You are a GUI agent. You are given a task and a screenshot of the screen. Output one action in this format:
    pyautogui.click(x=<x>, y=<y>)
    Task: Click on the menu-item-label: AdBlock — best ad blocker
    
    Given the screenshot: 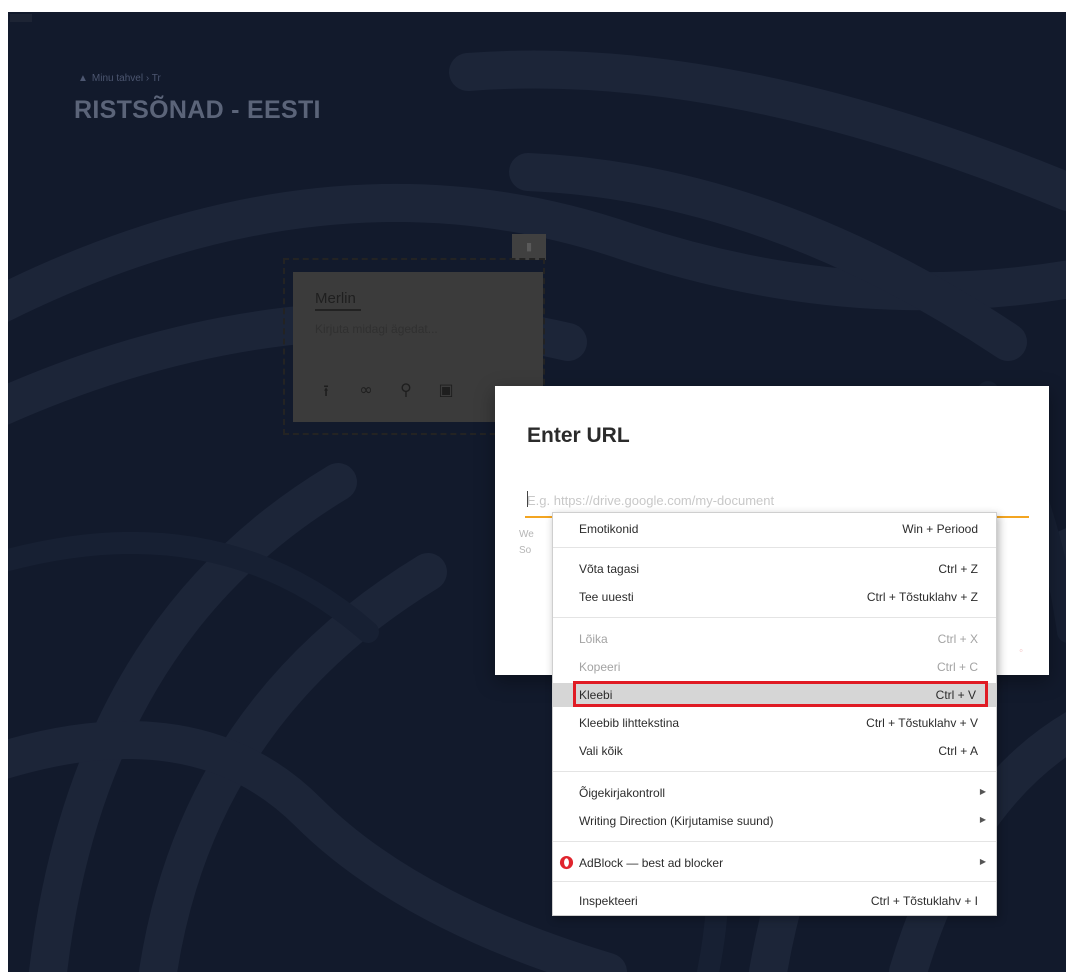 What is the action you would take?
    pyautogui.click(x=651, y=863)
    